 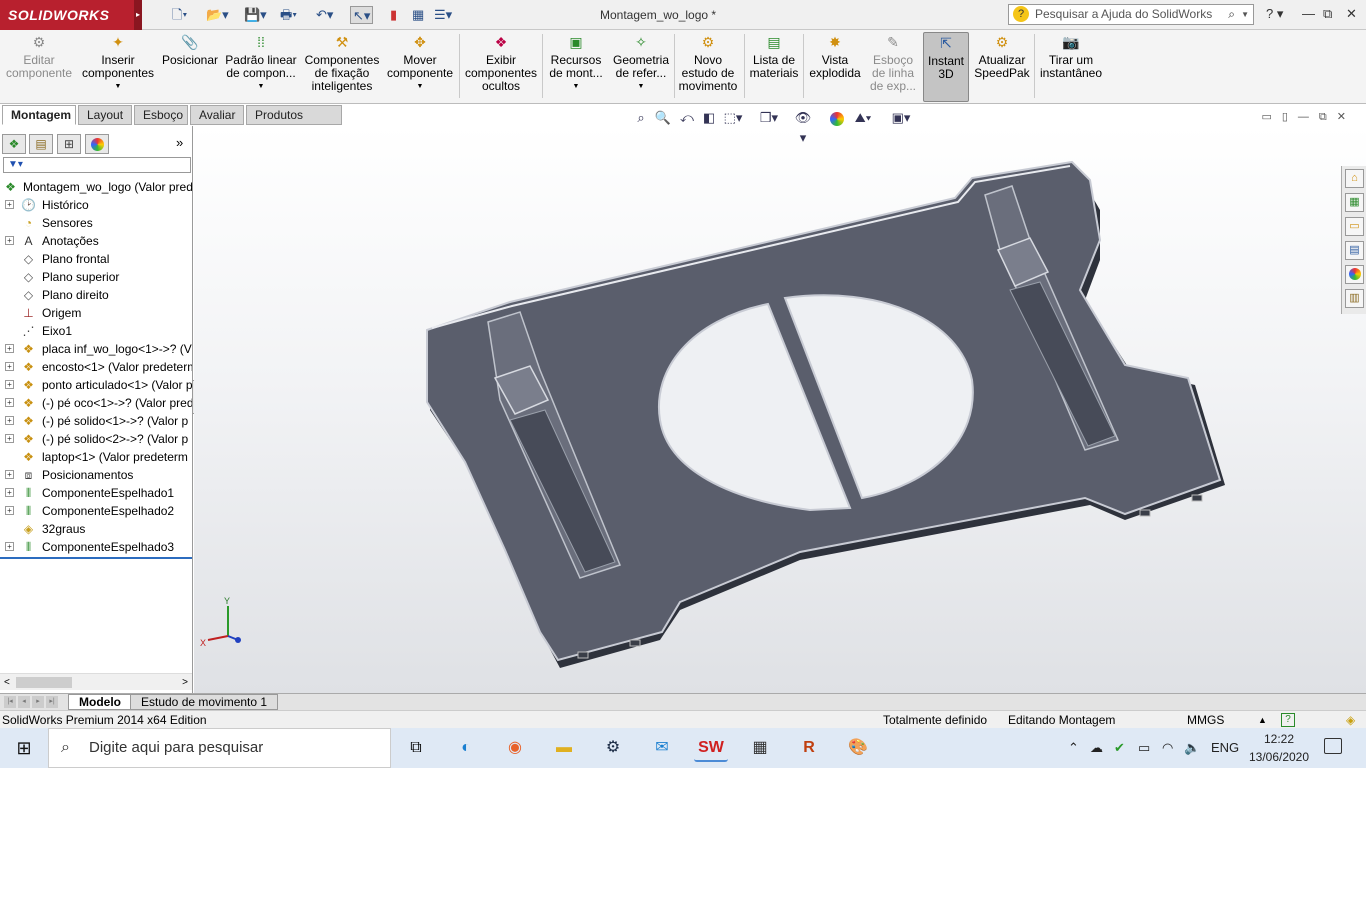 What do you see at coordinates (105, 115) in the screenshot?
I see `tab-layout: Layout` at bounding box center [105, 115].